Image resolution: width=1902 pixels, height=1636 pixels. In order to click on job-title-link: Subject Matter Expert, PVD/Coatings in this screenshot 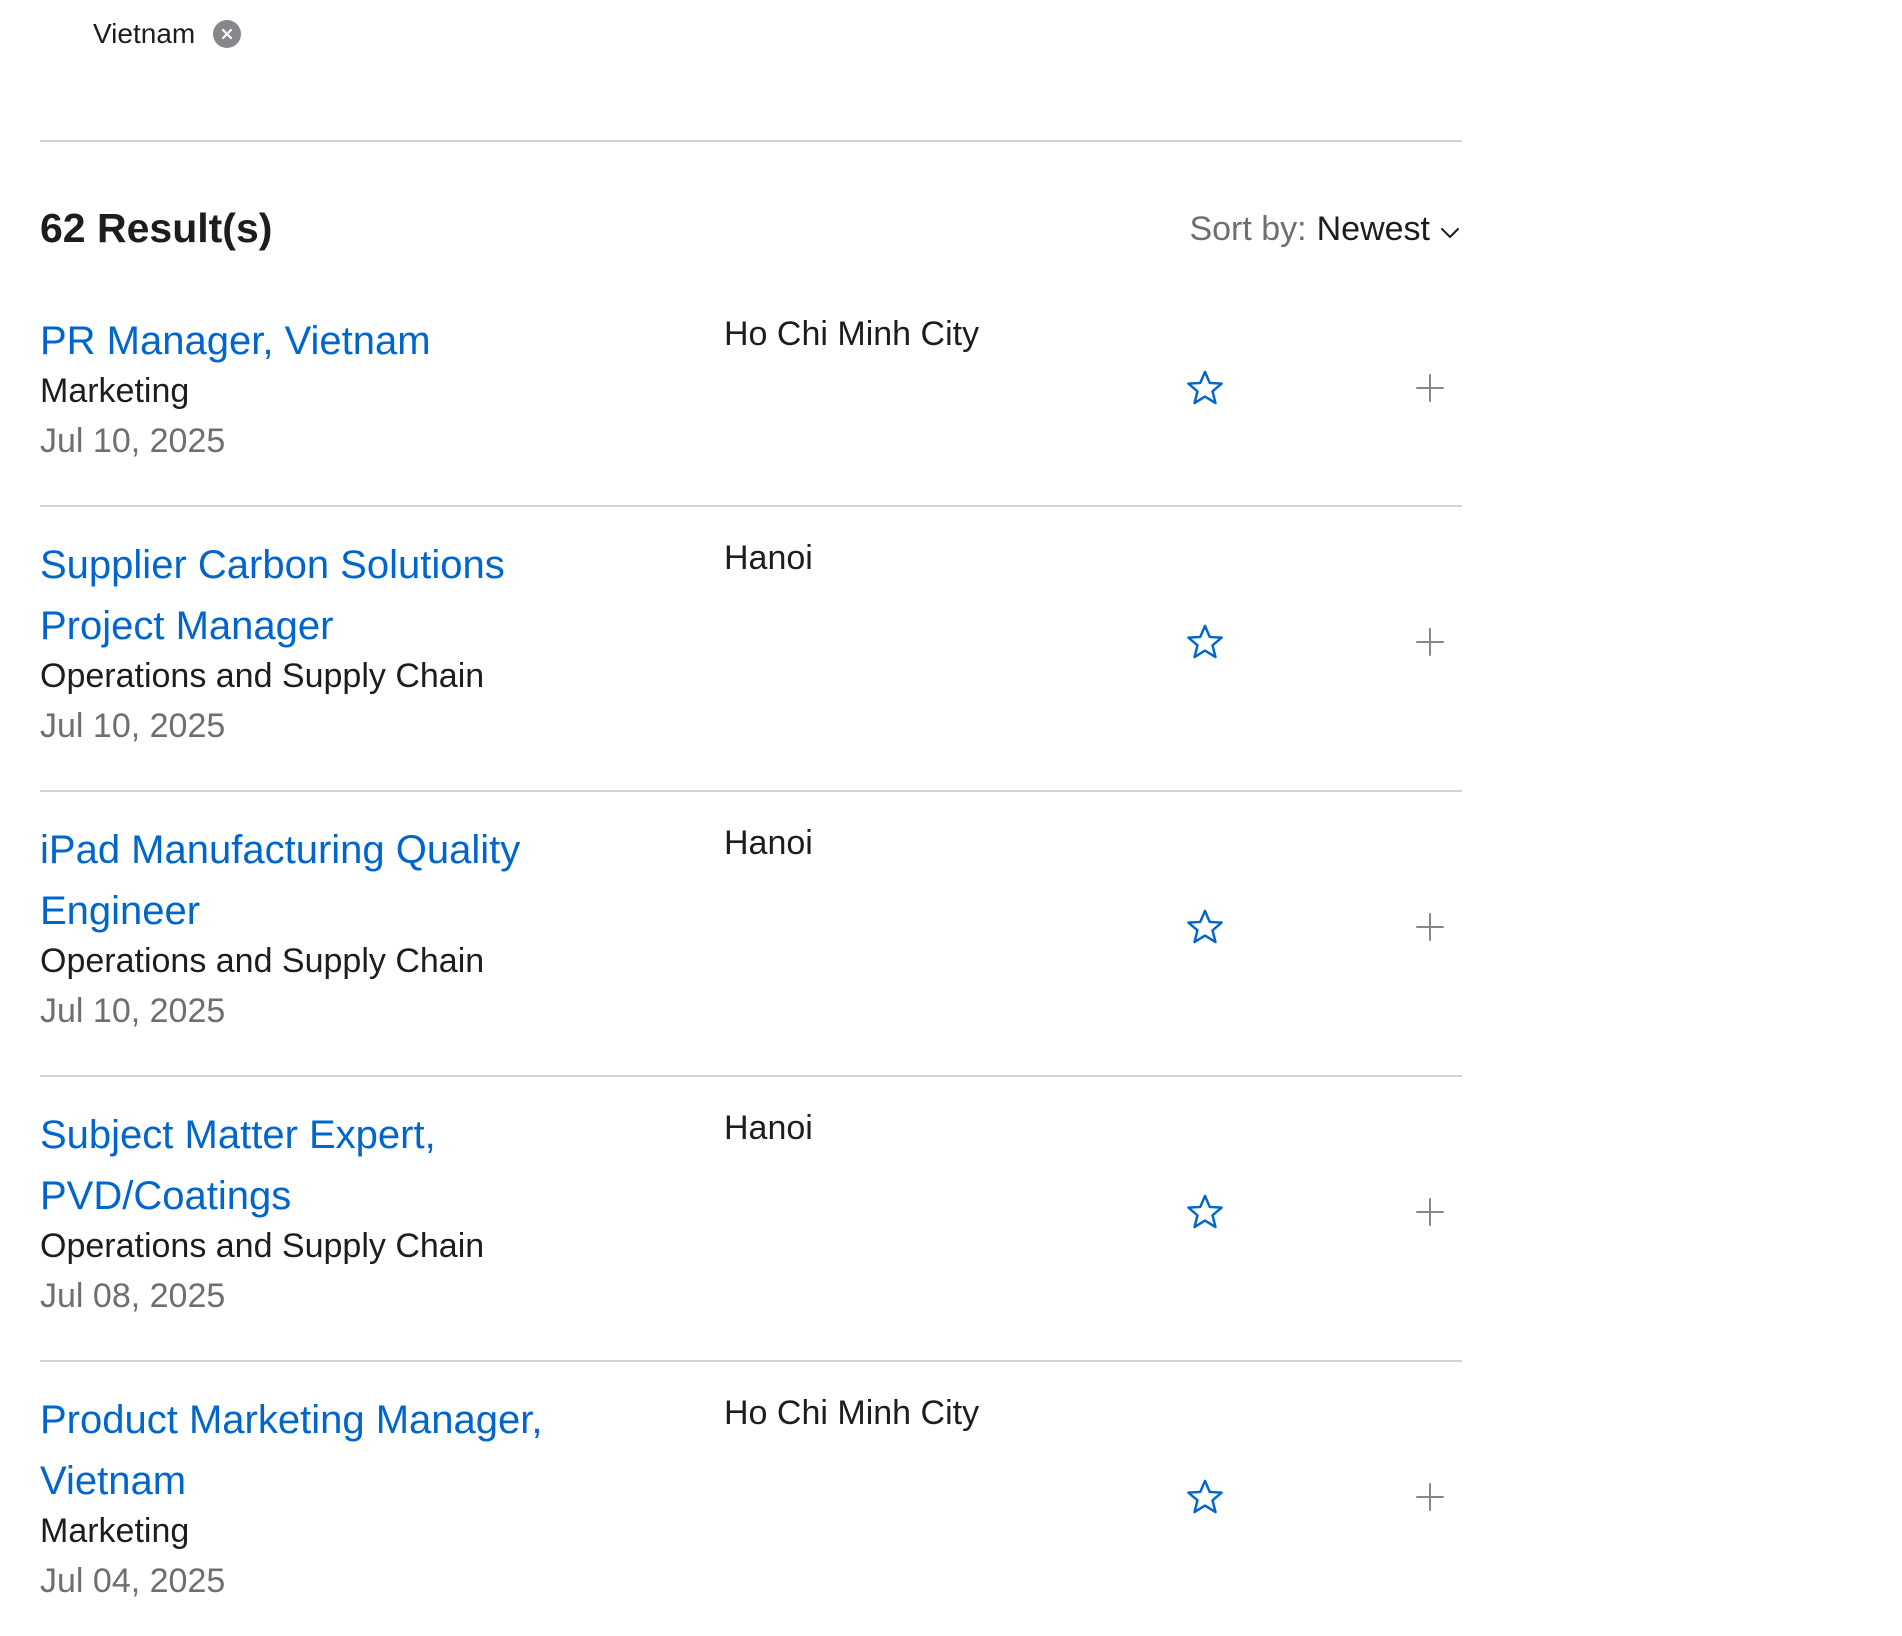, I will do `click(320, 1166)`.